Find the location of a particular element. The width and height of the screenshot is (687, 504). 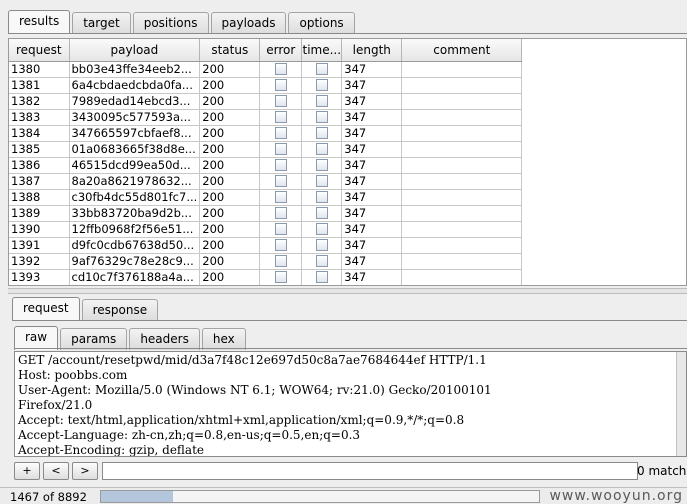

column-header-error: error is located at coordinates (281, 50).